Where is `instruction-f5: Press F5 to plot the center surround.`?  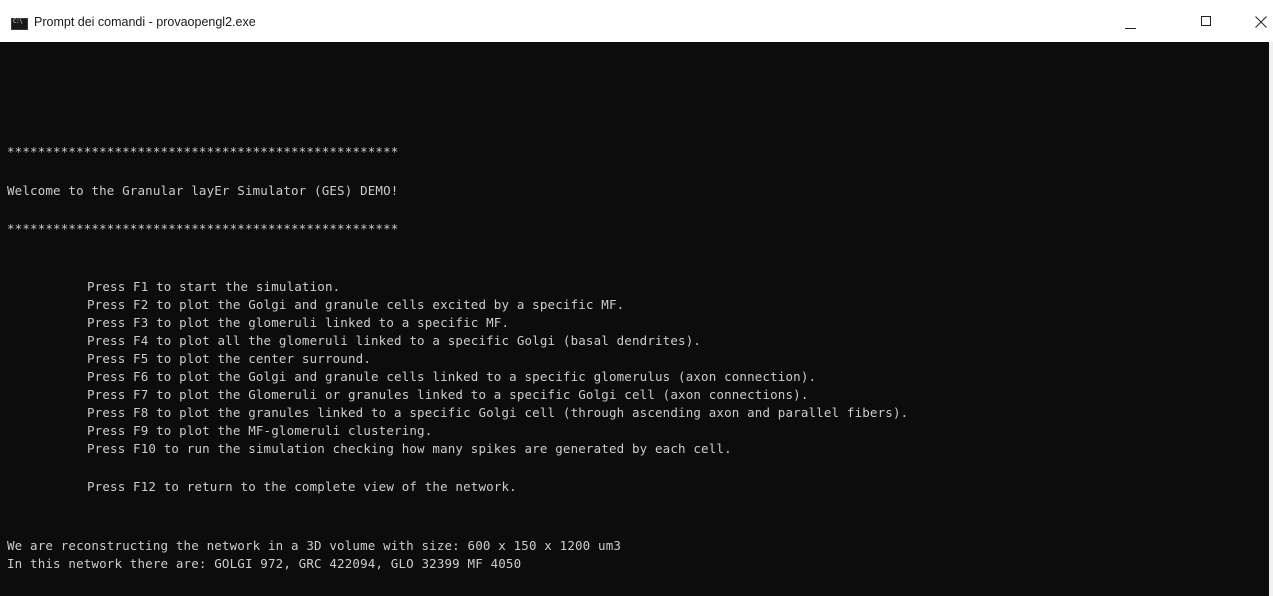
instruction-f5: Press F5 to plot the center surround. is located at coordinates (229, 358).